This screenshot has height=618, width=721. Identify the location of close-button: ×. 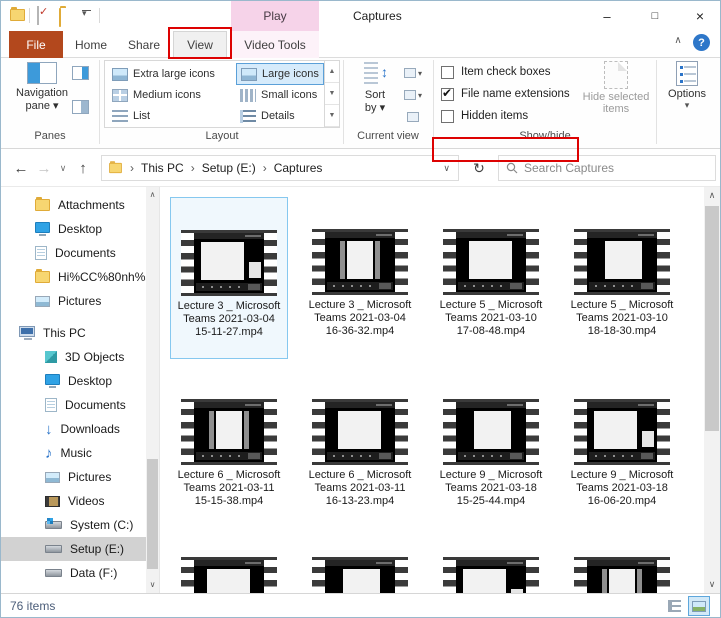
(699, 16).